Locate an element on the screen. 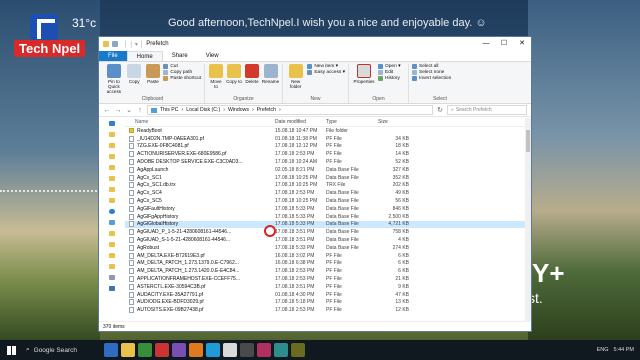  select-all-button: Select all is located at coordinates (431, 66).